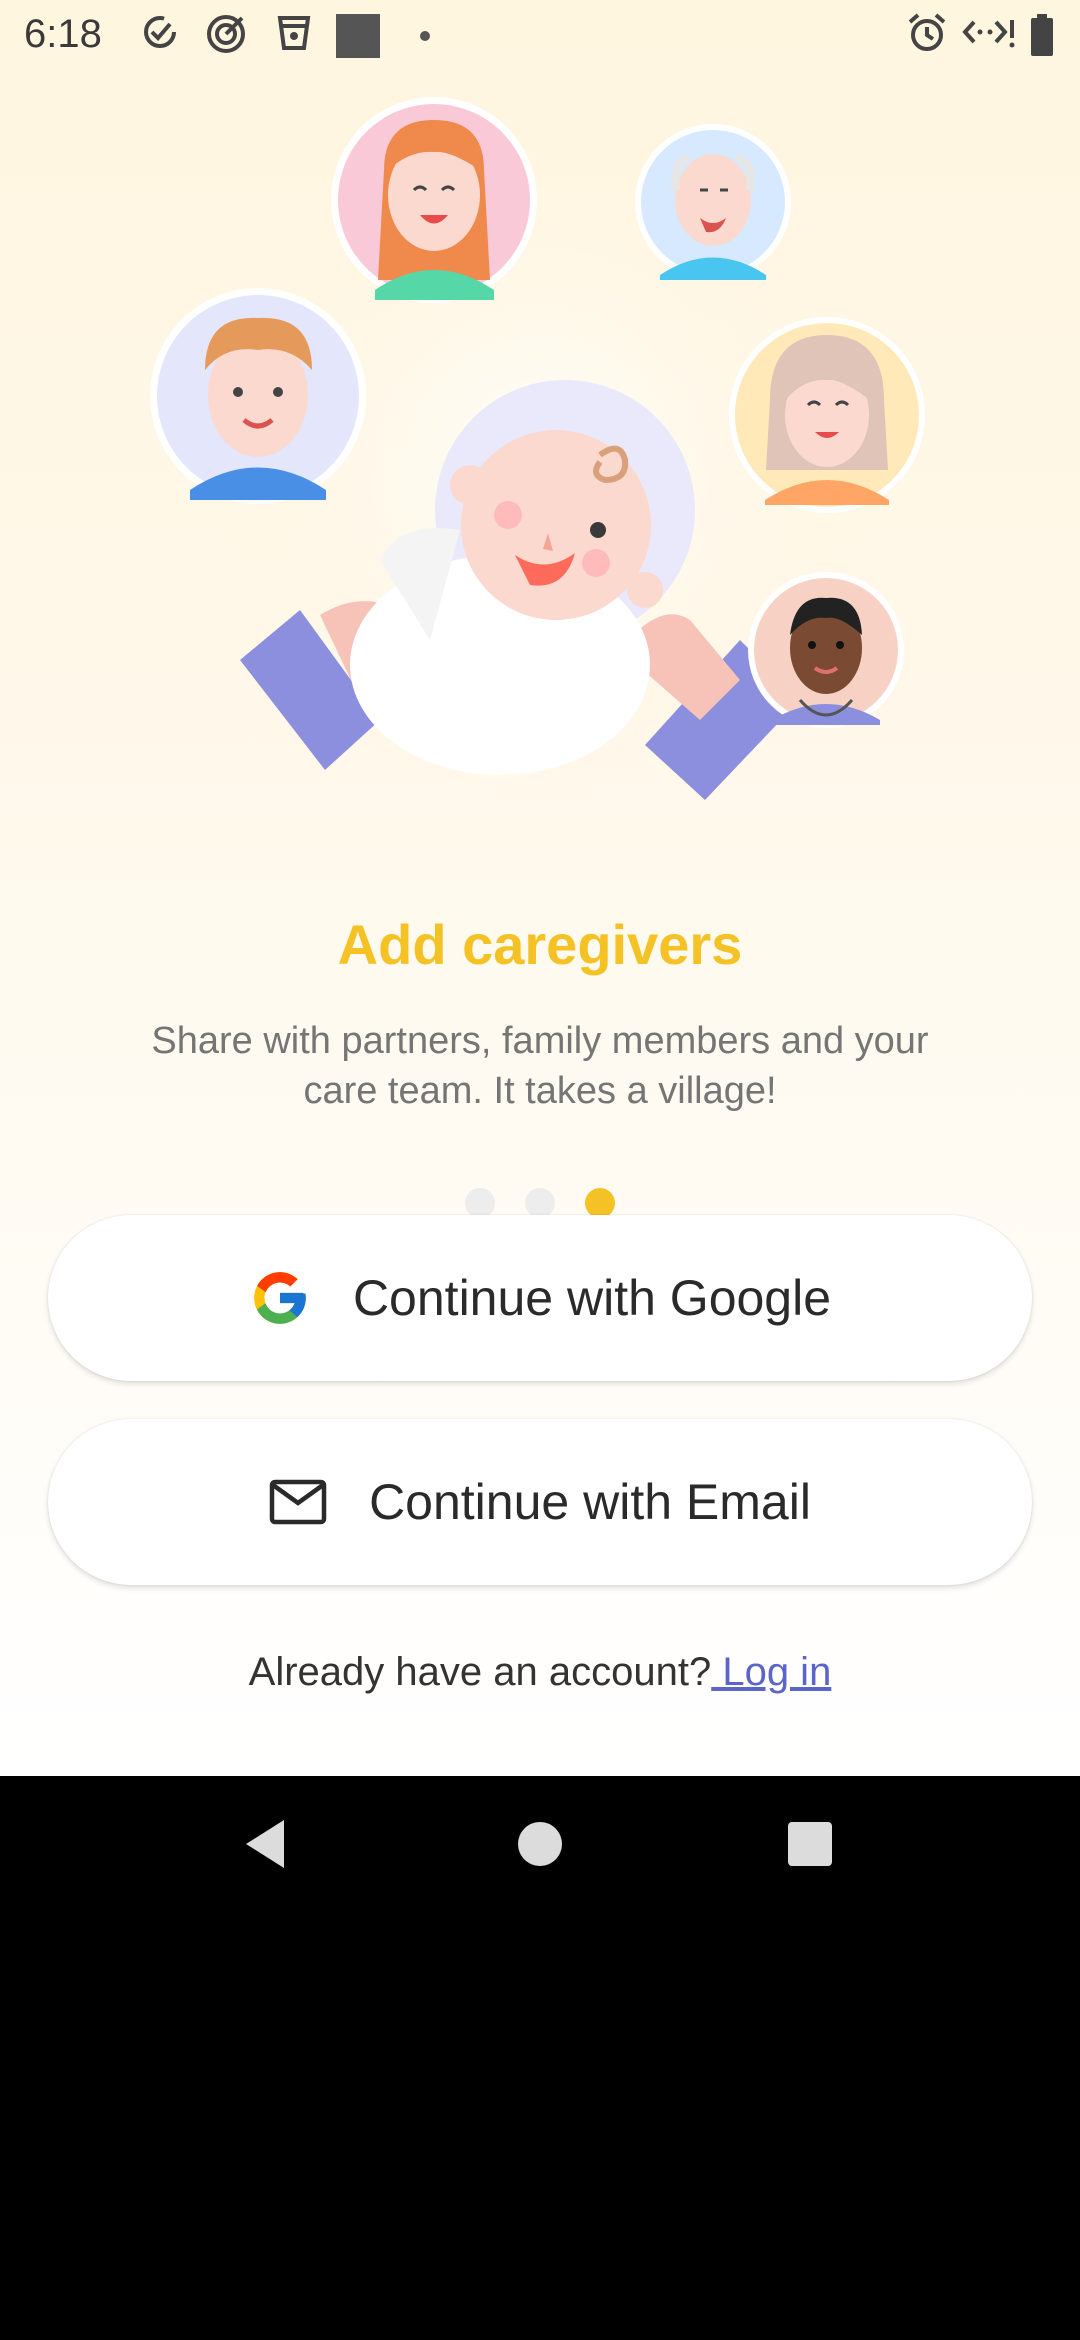  Describe the element at coordinates (827, 415) in the screenshot. I see `avatar-grandmother` at that location.